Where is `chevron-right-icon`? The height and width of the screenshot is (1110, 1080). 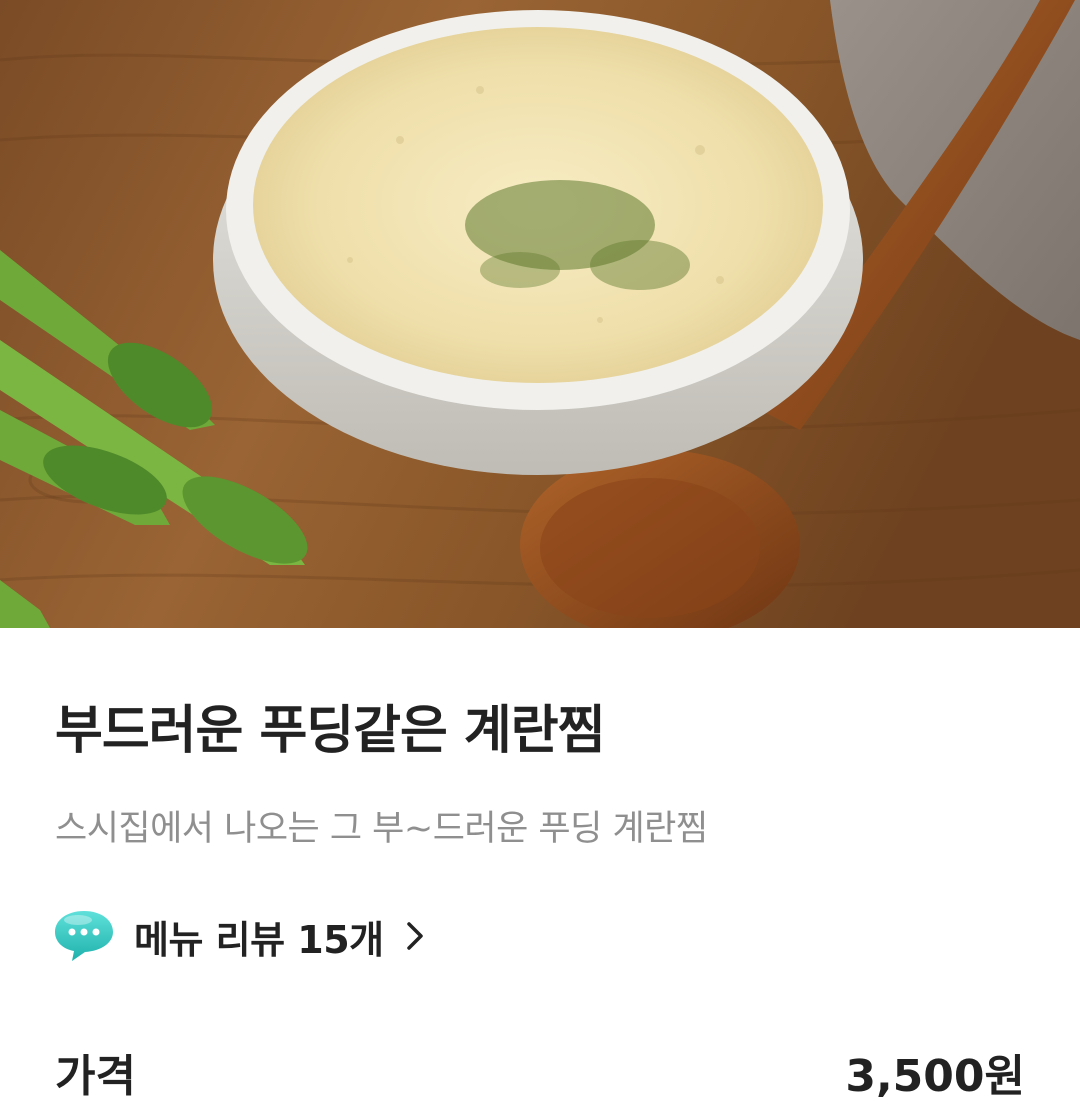 chevron-right-icon is located at coordinates (415, 936).